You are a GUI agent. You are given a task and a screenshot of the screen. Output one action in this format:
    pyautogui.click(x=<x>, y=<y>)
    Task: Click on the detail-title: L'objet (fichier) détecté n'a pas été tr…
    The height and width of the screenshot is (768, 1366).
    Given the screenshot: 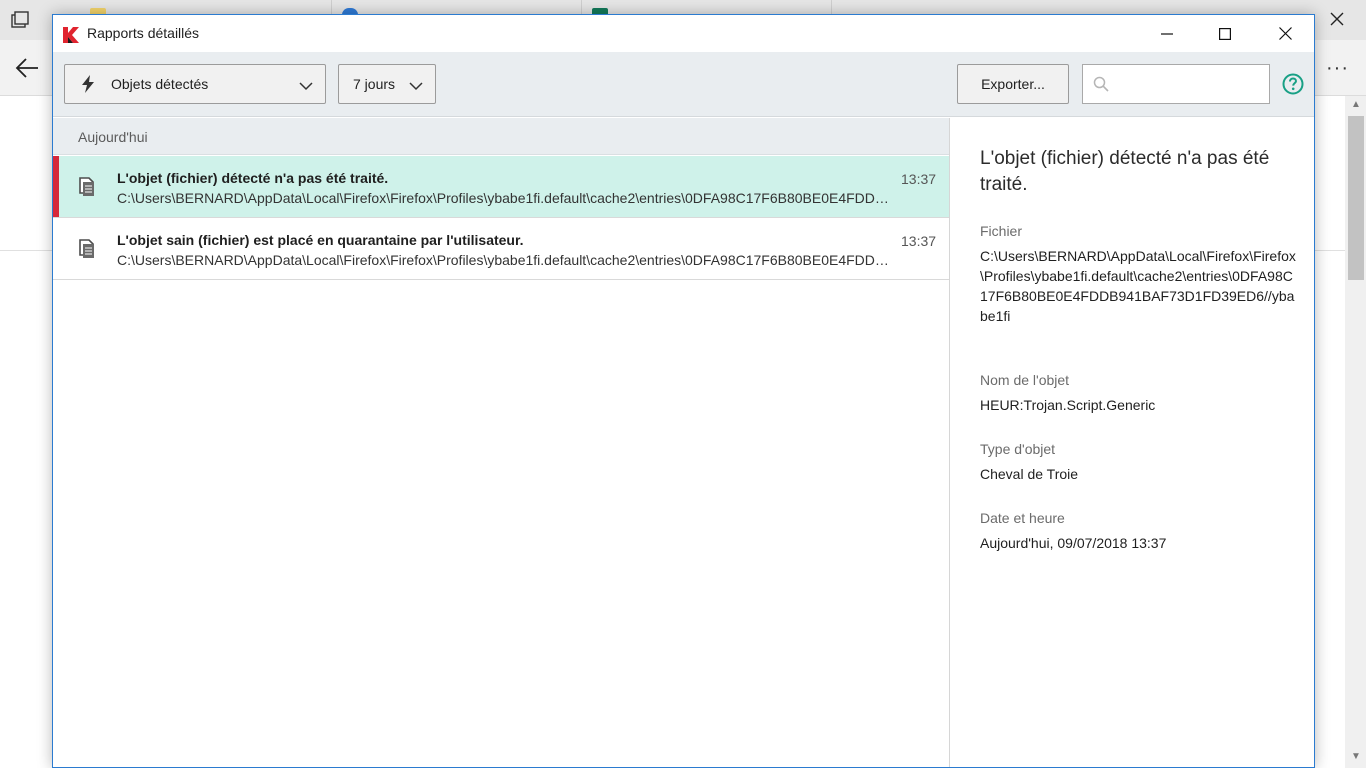 What is the action you would take?
    pyautogui.click(x=1125, y=171)
    